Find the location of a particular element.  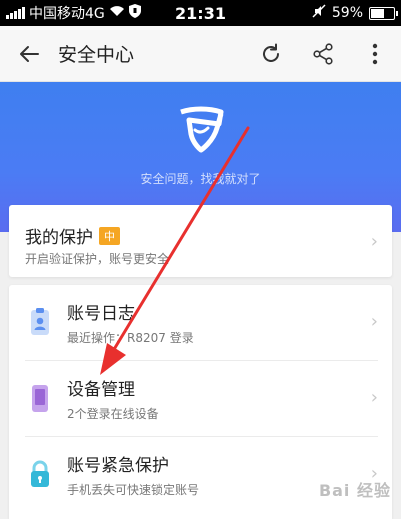

share-icon is located at coordinates (323, 53).